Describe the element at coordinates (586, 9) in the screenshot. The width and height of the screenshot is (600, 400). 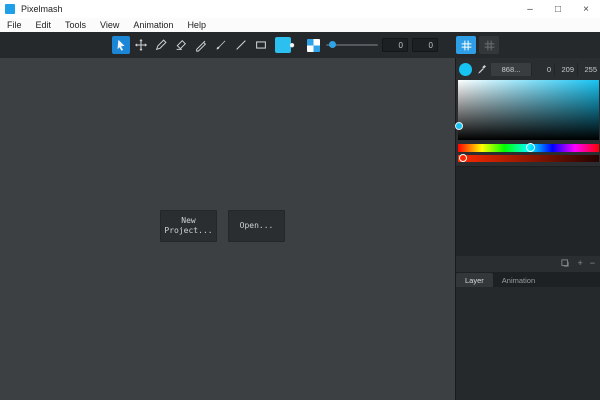
I see `close-button: ×` at that location.